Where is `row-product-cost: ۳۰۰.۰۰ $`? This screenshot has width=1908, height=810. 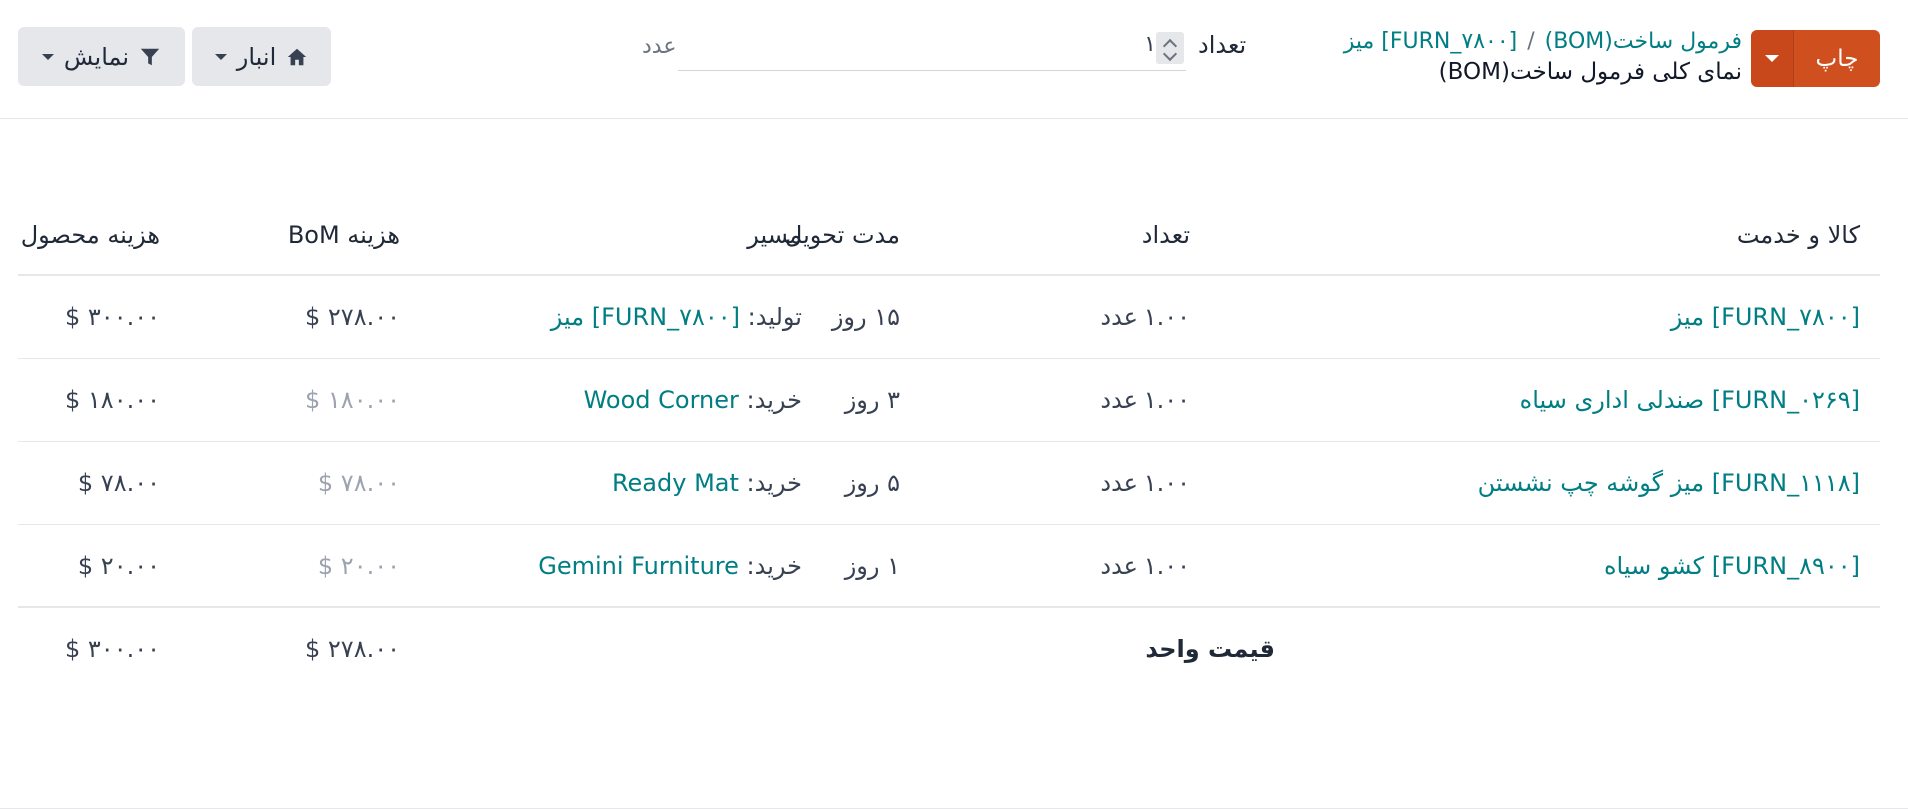 row-product-cost: ۳۰۰.۰۰ $ is located at coordinates (112, 317).